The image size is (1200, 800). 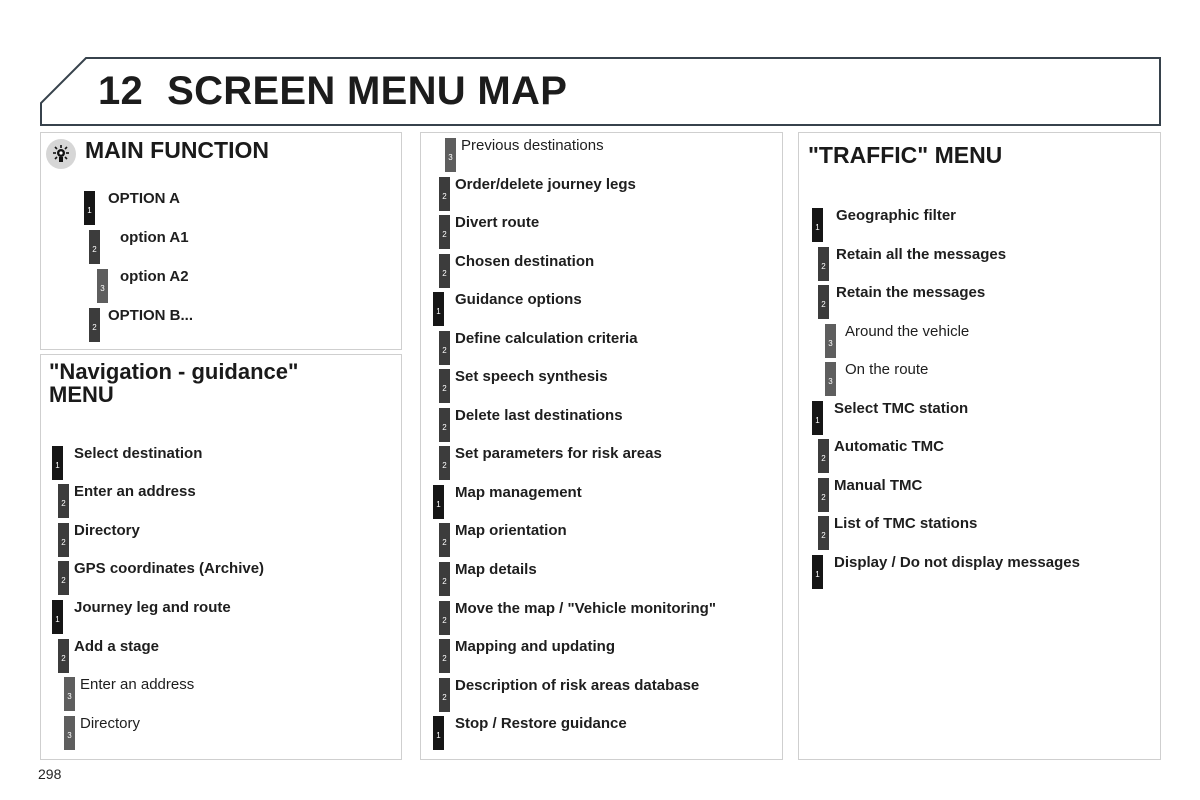 What do you see at coordinates (957, 562) in the screenshot?
I see `menu-item-label: Display / Do not display messages` at bounding box center [957, 562].